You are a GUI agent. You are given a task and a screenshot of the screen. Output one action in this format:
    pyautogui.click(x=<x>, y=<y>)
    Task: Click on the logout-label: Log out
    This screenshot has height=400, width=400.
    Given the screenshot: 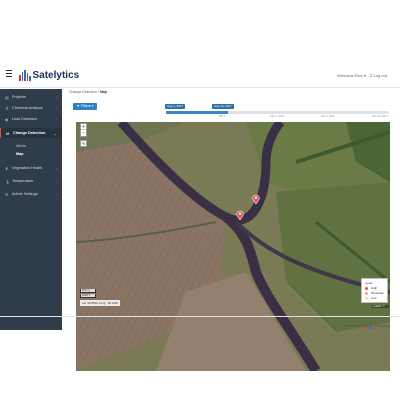 What is the action you would take?
    pyautogui.click(x=380, y=75)
    